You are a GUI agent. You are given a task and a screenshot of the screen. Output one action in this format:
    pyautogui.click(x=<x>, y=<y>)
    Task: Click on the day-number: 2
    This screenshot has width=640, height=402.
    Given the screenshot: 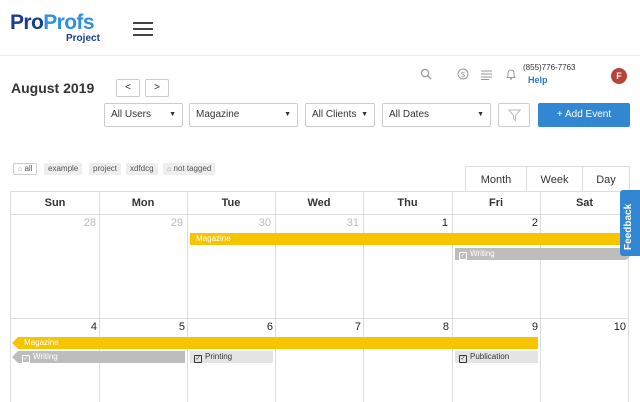 What is the action you would take?
    pyautogui.click(x=495, y=223)
    